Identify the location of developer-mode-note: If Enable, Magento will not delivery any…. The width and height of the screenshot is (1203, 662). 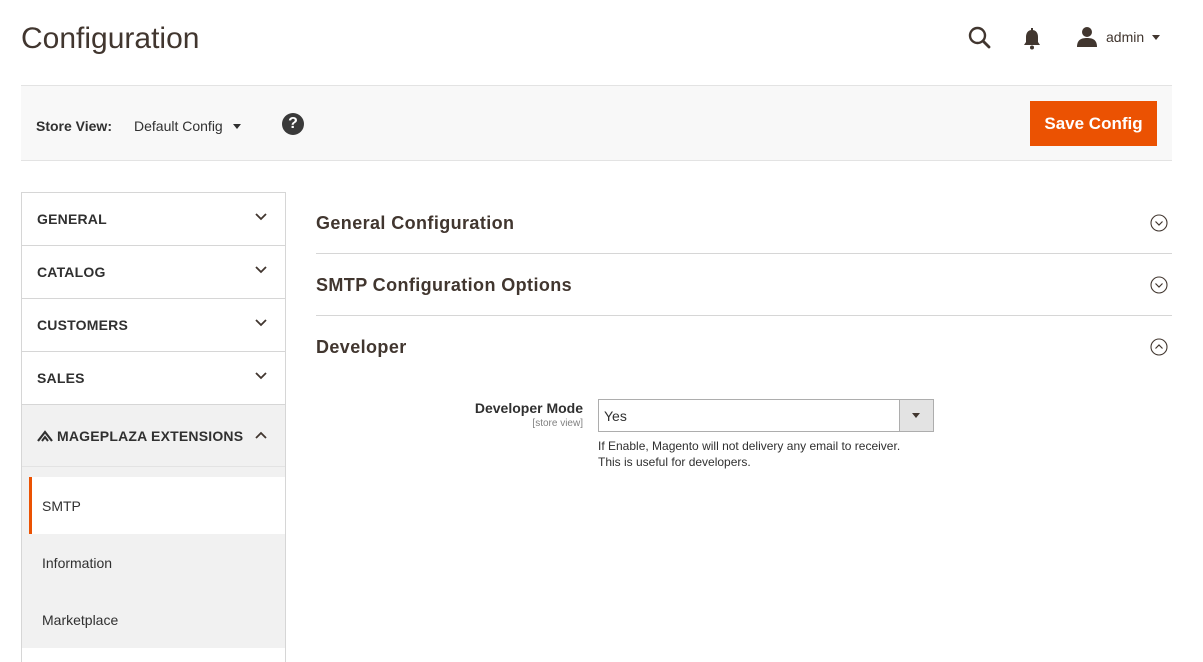
(768, 454).